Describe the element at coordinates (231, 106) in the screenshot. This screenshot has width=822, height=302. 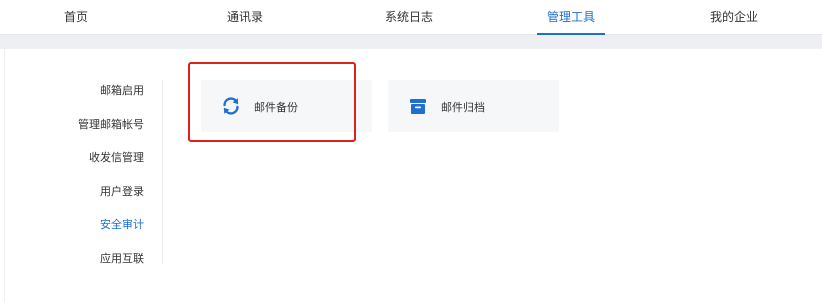
I see `refresh-icon` at that location.